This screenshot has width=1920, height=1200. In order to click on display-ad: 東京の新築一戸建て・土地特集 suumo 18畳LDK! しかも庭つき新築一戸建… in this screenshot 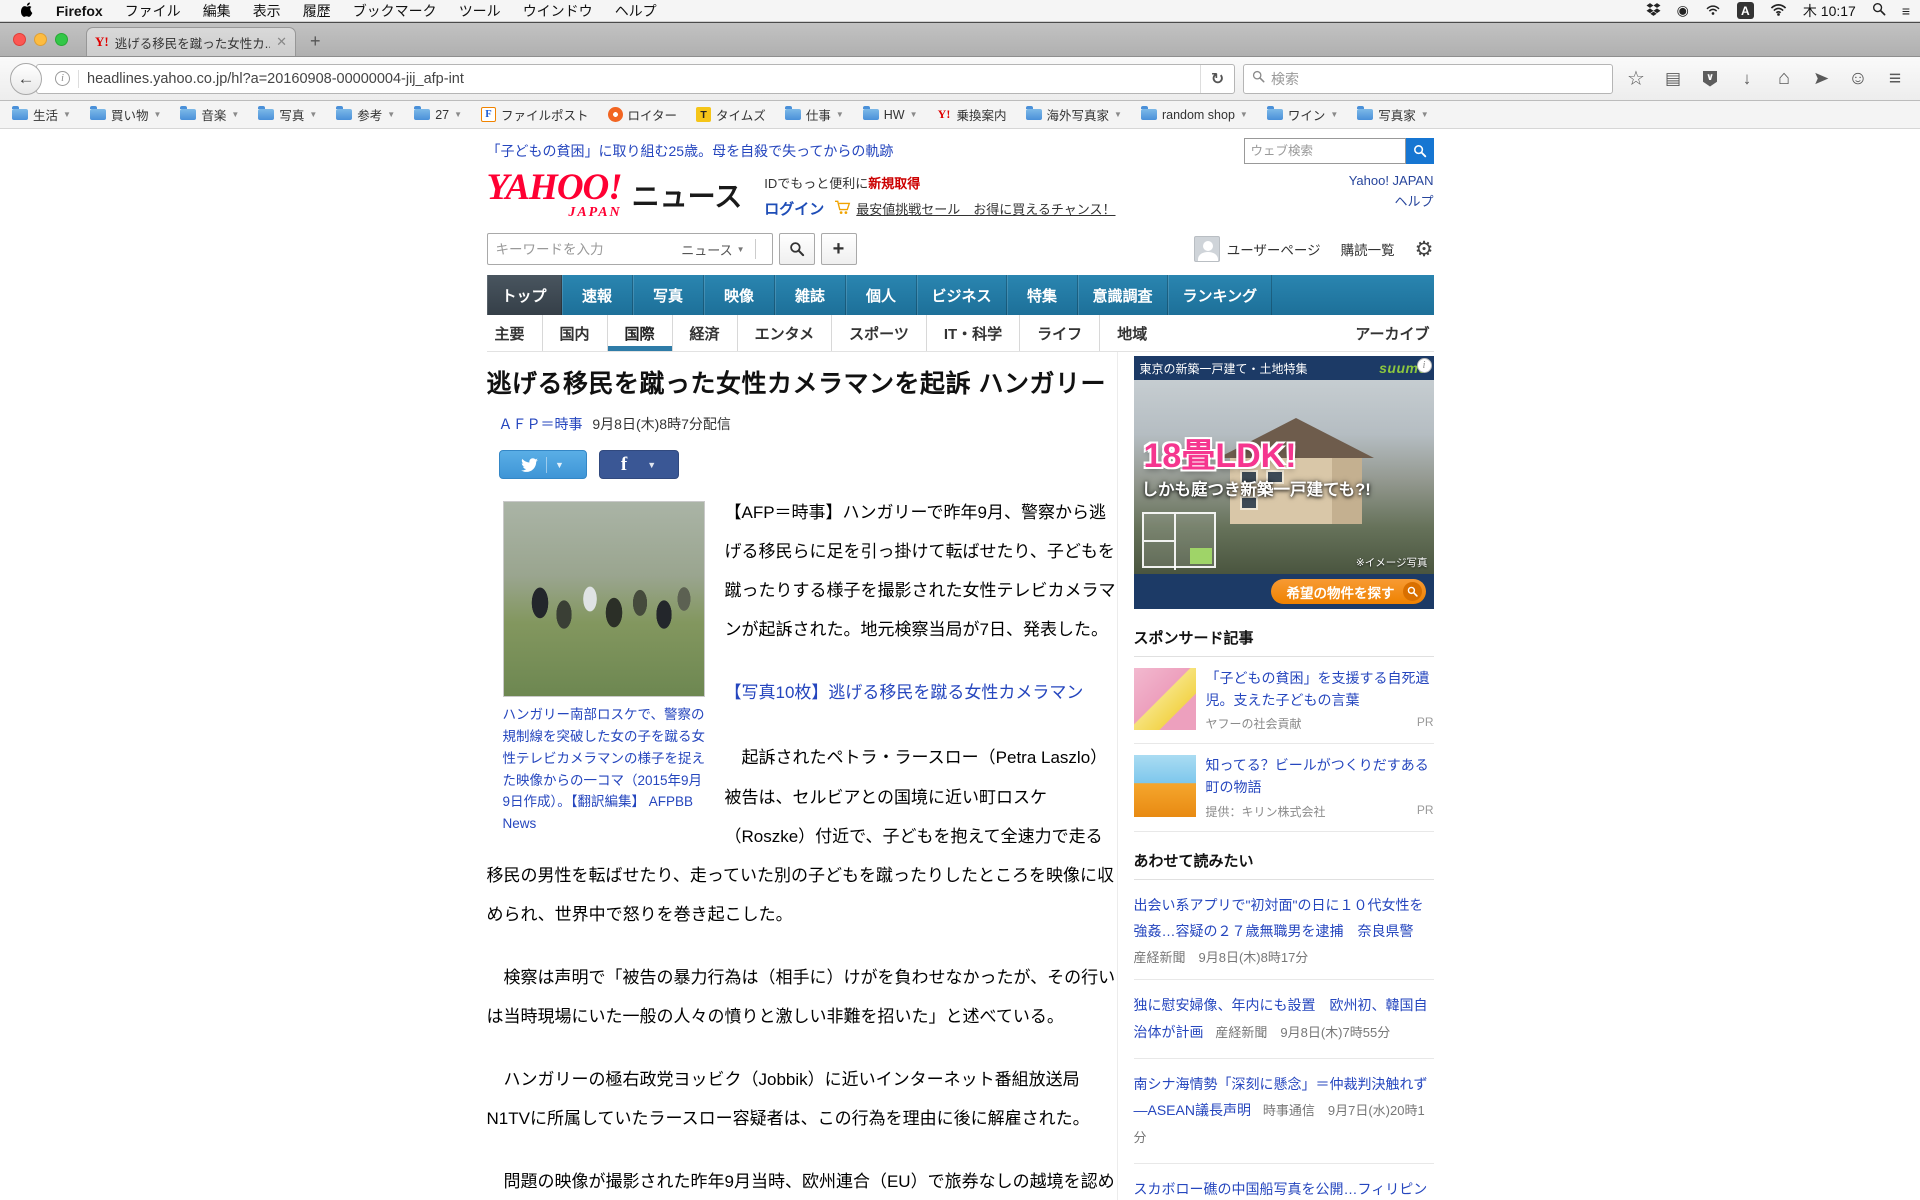, I will do `click(1283, 482)`.